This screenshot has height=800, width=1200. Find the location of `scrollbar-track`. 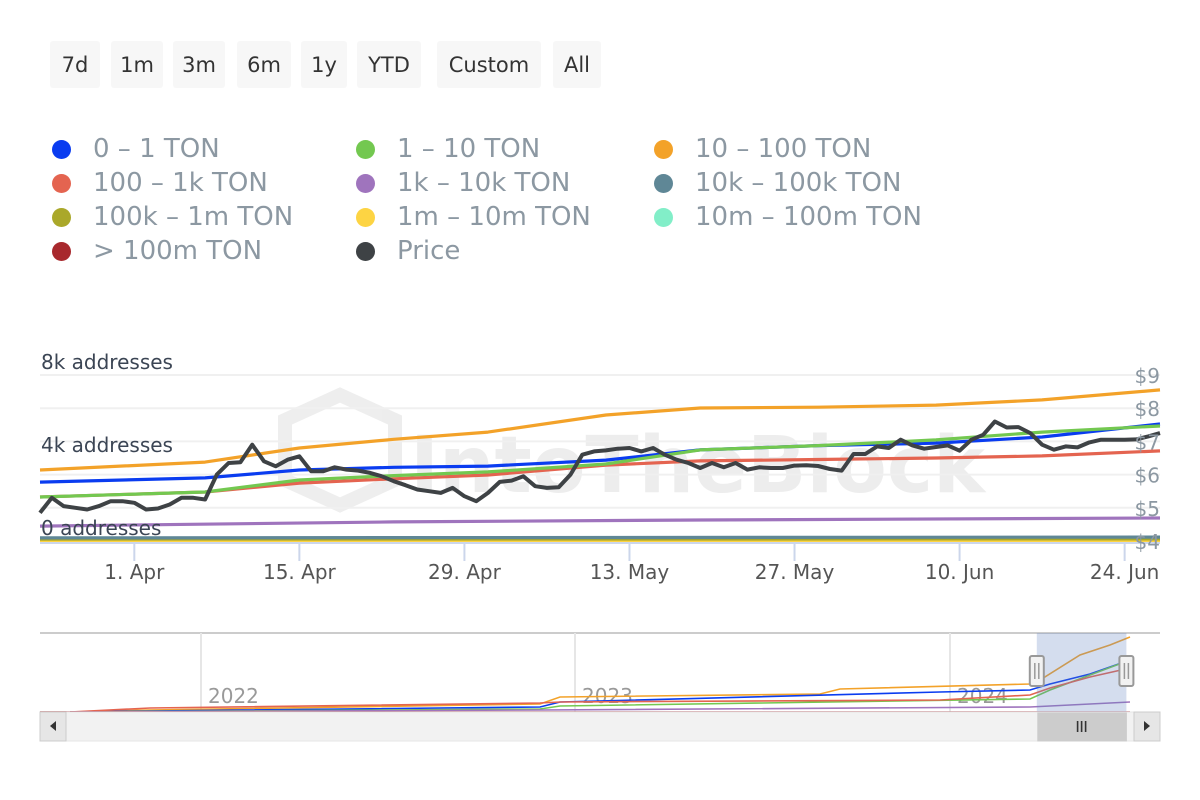

scrollbar-track is located at coordinates (600, 726).